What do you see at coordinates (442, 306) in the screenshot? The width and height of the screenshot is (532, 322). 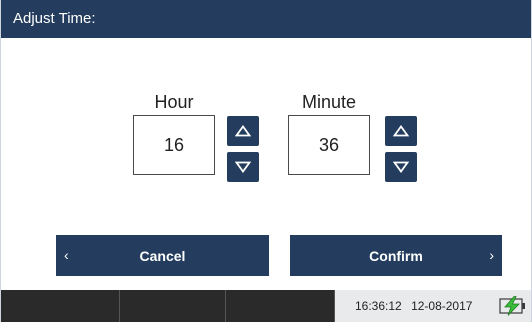 I see `clock-date: 12-08-2017` at bounding box center [442, 306].